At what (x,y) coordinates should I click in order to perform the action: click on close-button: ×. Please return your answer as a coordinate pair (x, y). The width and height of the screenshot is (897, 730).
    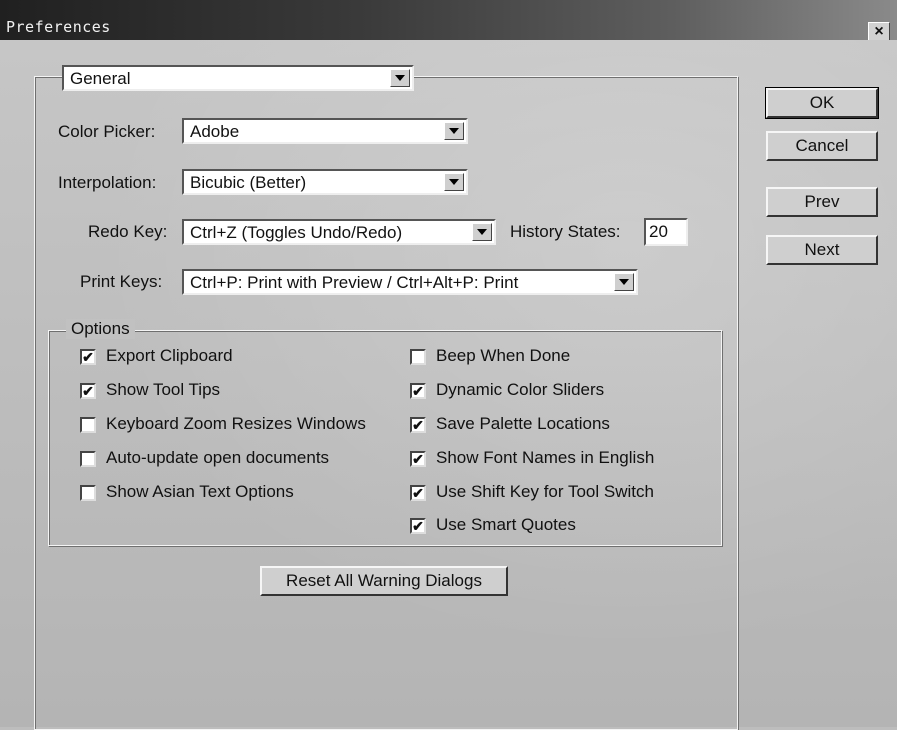
    Looking at the image, I should click on (879, 32).